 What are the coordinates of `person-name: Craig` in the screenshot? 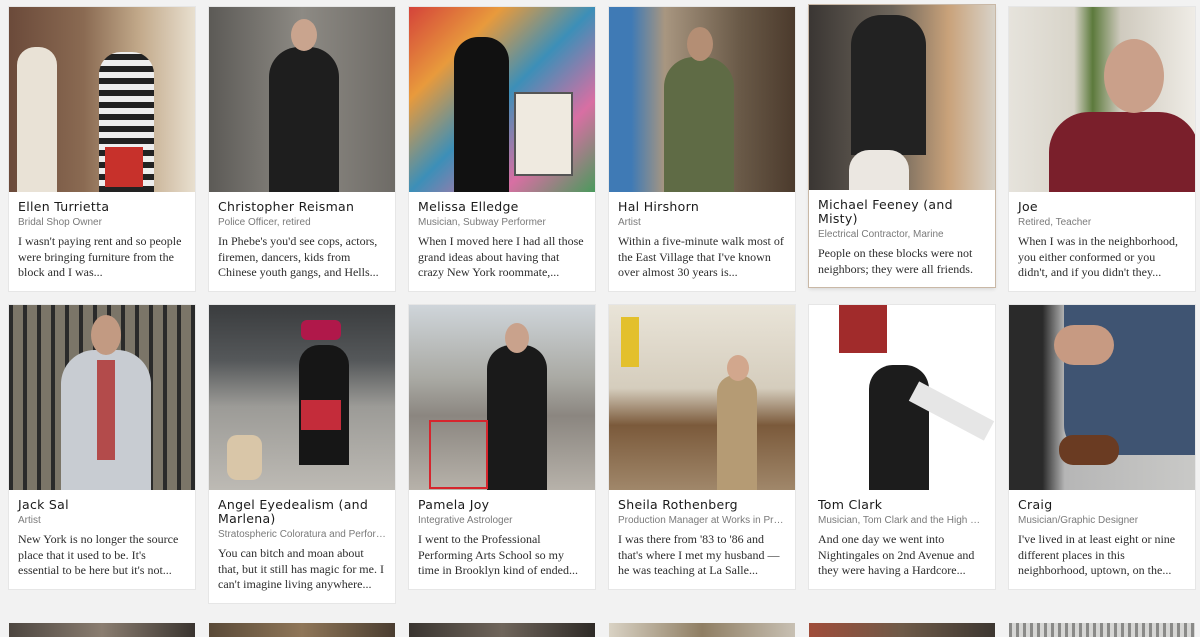 It's located at (1102, 505).